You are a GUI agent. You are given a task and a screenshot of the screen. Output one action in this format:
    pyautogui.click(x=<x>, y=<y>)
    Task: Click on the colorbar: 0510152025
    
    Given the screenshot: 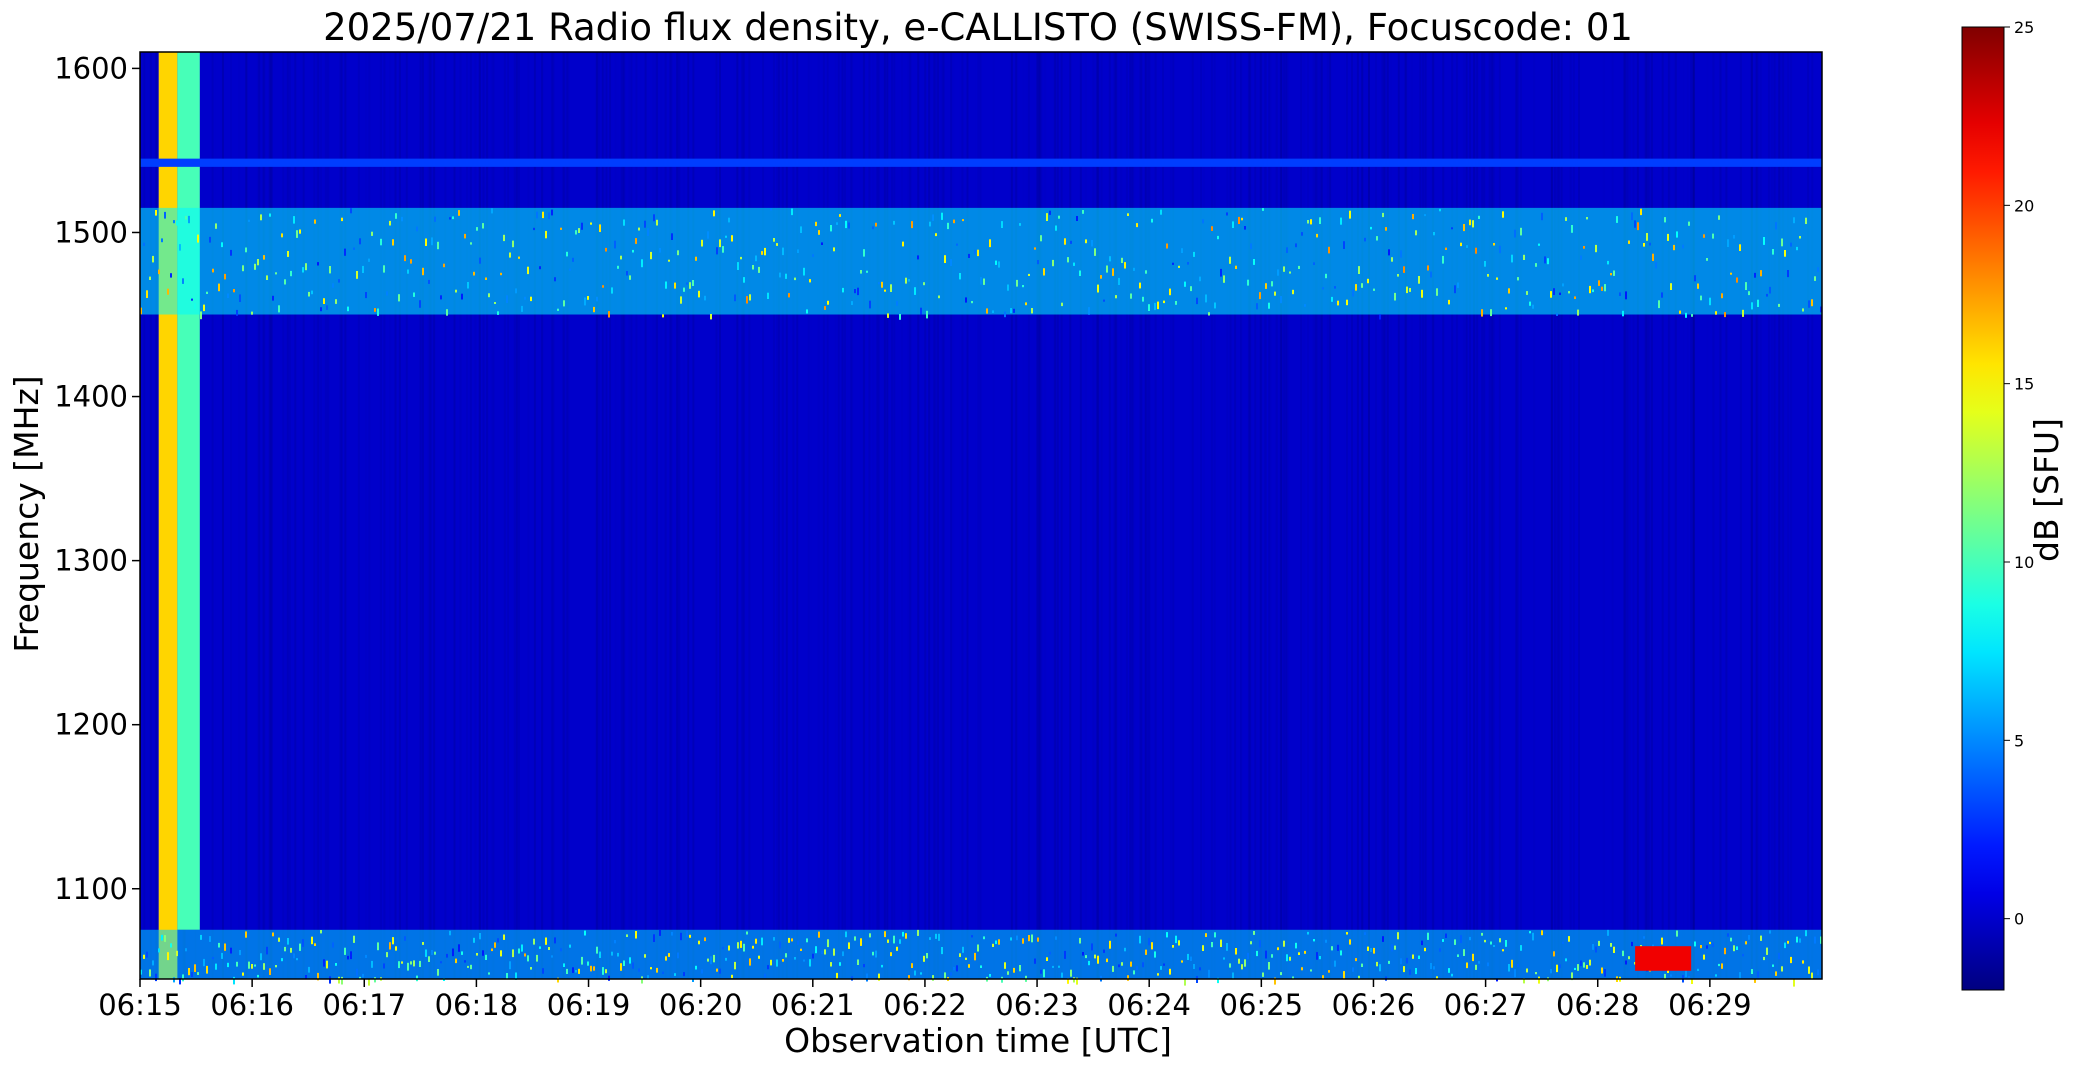 What is the action you would take?
    pyautogui.click(x=1997, y=504)
    